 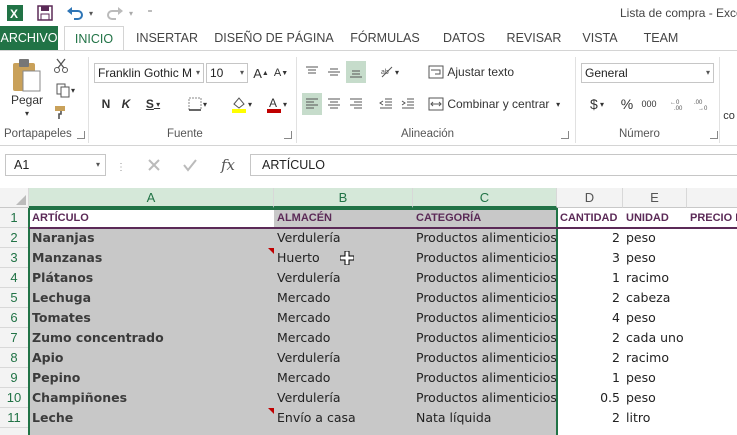 I want to click on table-cell: Apio, so click(x=151, y=358).